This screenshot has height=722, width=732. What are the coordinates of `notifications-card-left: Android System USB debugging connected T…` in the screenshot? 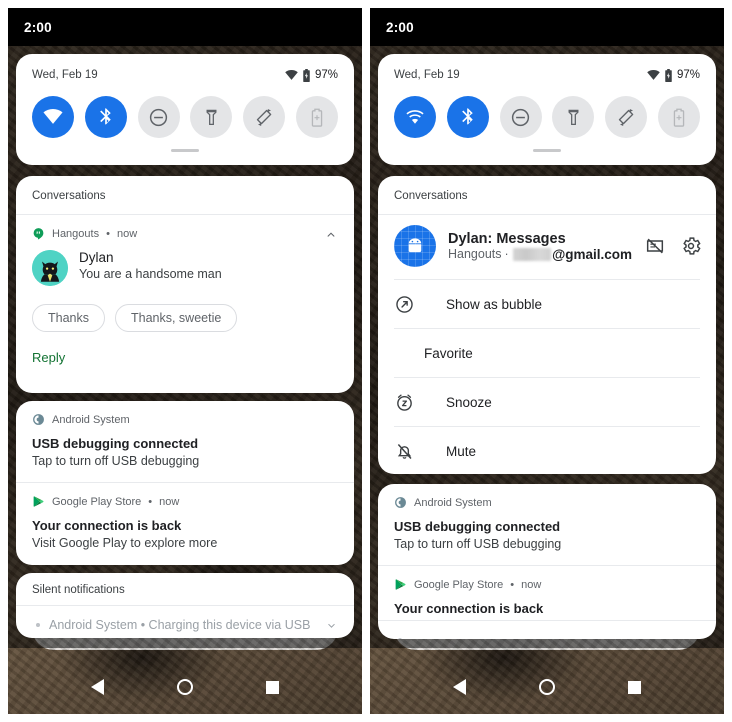 It's located at (185, 483).